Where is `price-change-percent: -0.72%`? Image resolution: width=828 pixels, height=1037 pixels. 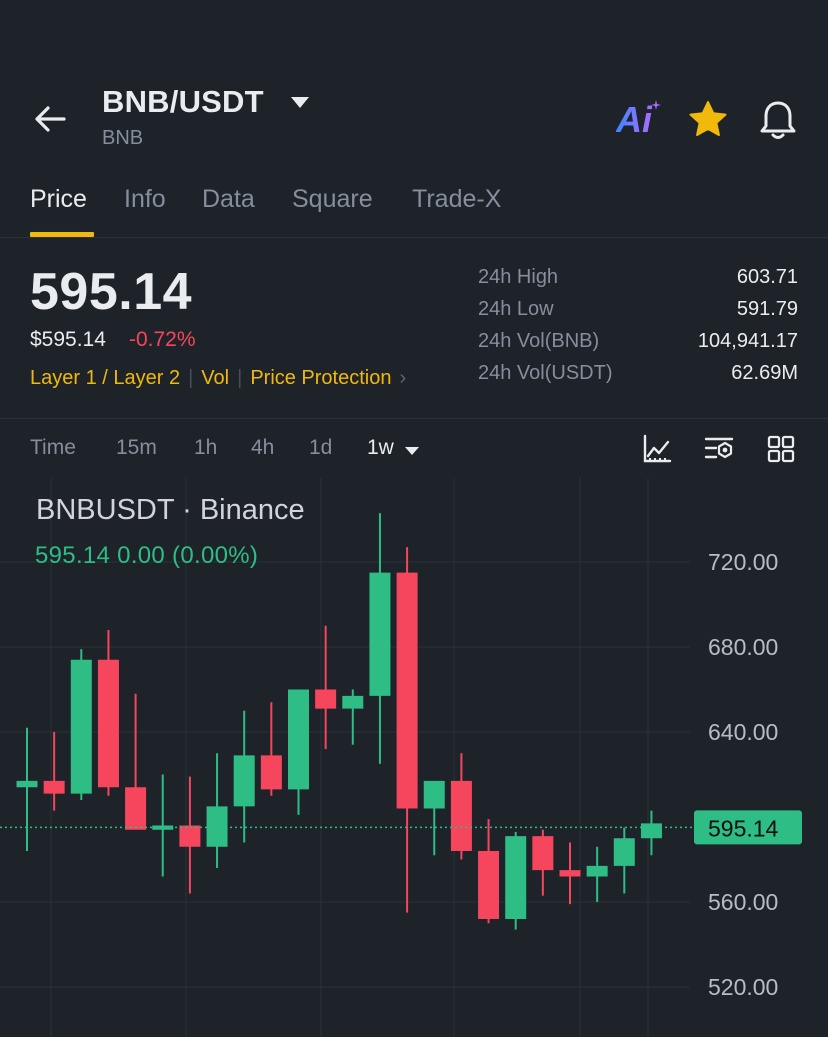
price-change-percent: -0.72% is located at coordinates (162, 339).